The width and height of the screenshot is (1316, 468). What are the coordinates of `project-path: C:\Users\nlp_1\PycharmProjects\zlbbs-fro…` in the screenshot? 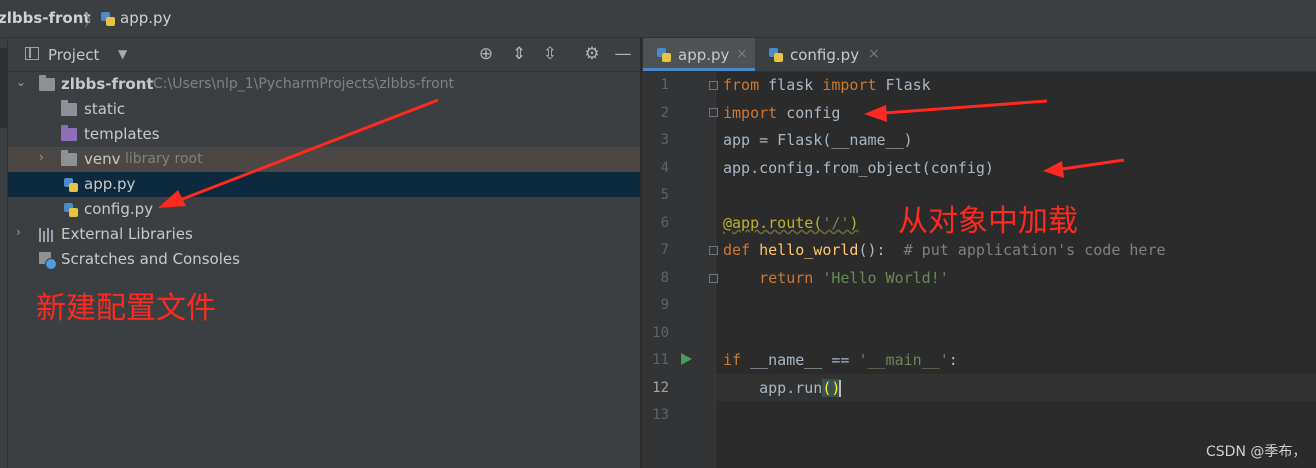 It's located at (303, 84).